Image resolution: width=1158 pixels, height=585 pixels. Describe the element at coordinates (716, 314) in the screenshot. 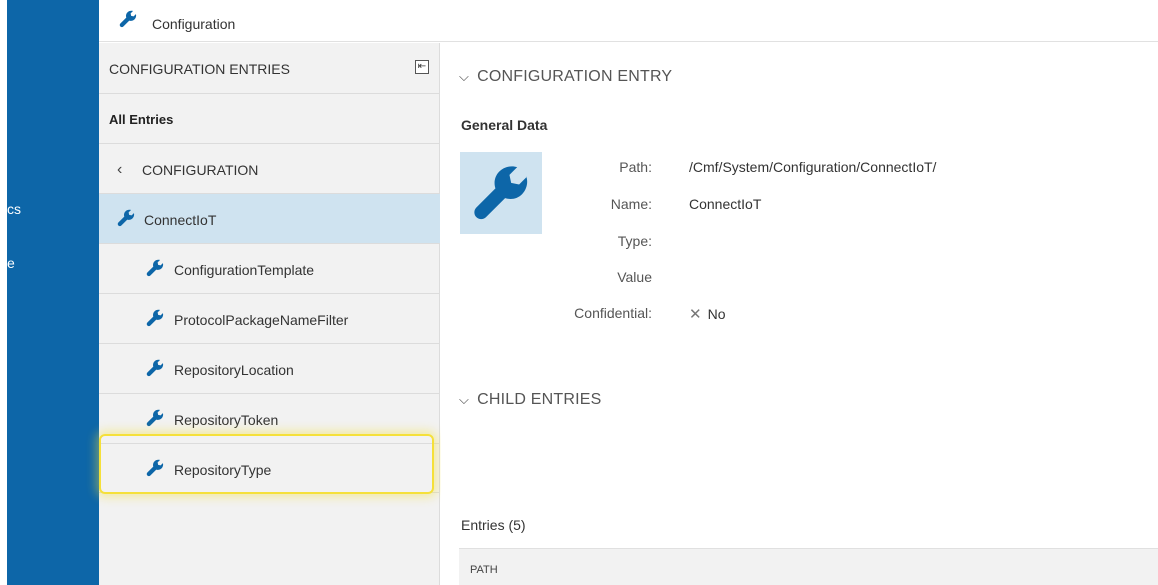

I see `confidential-text: No` at that location.